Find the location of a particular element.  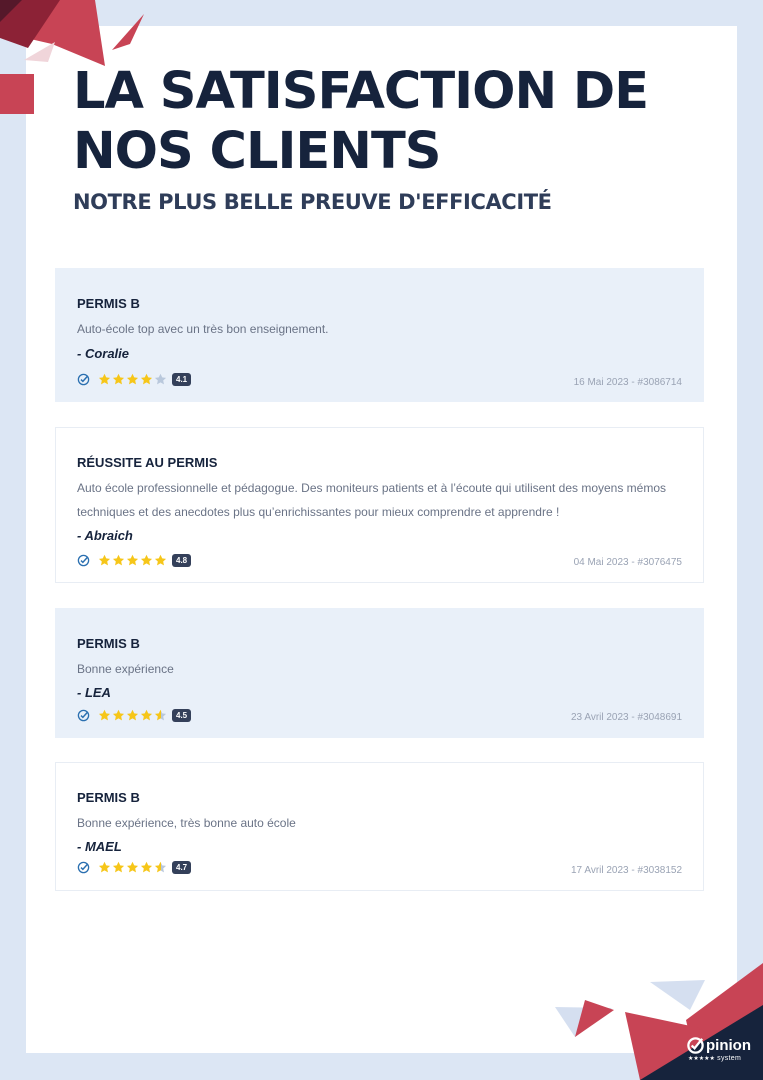

brand-sub-label: system is located at coordinates (729, 1058).